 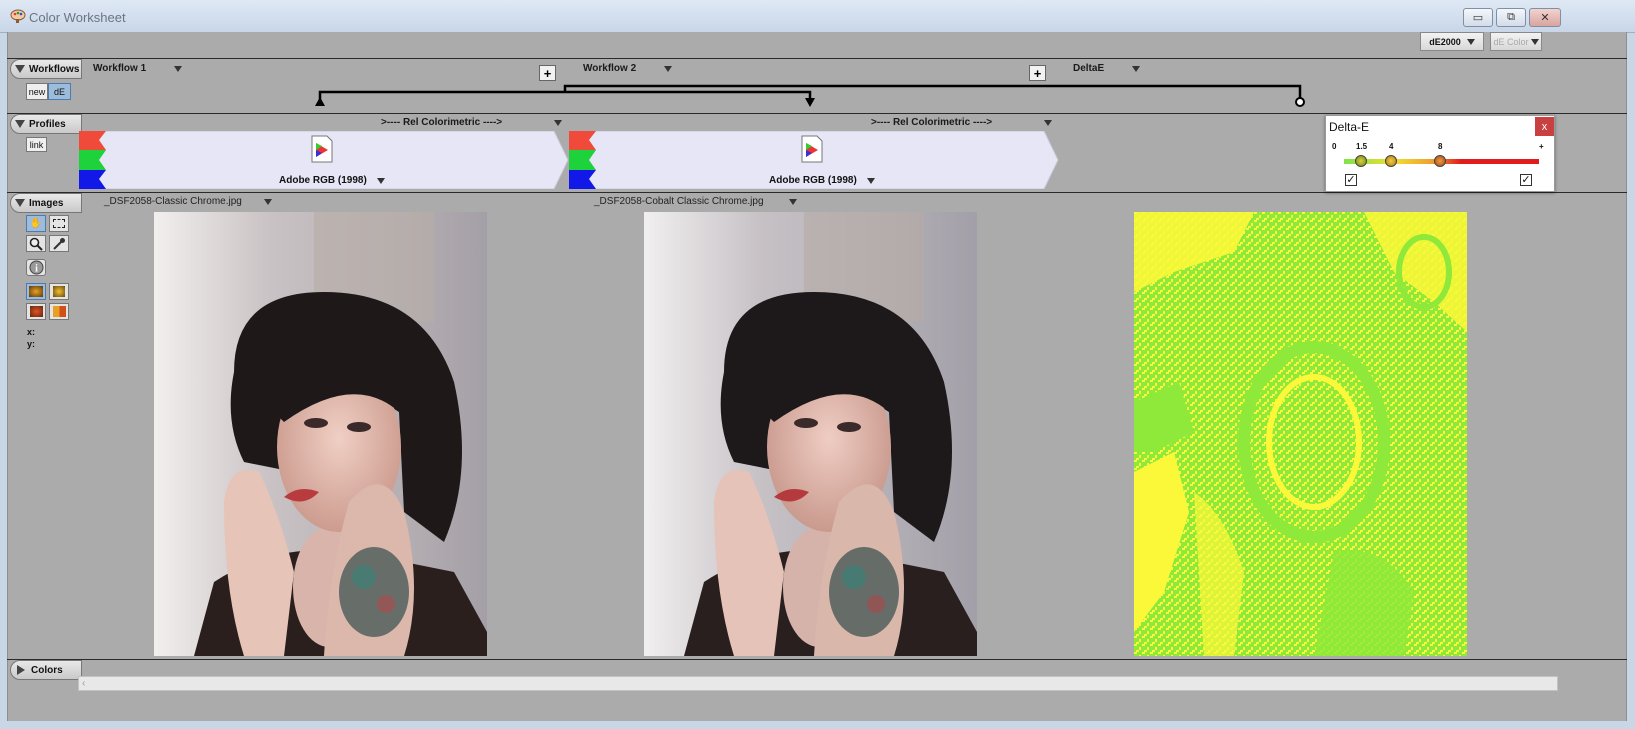 What do you see at coordinates (679, 201) in the screenshot?
I see `image-2-filename: _DSF2058-Cobalt Classic Chrome.jpg` at bounding box center [679, 201].